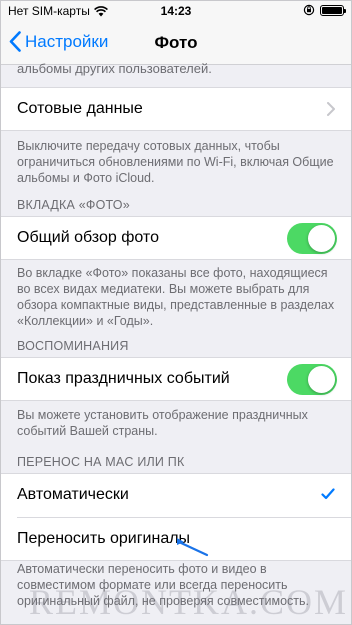  I want to click on transfer-option-automatic: Автоматически, so click(176, 496).